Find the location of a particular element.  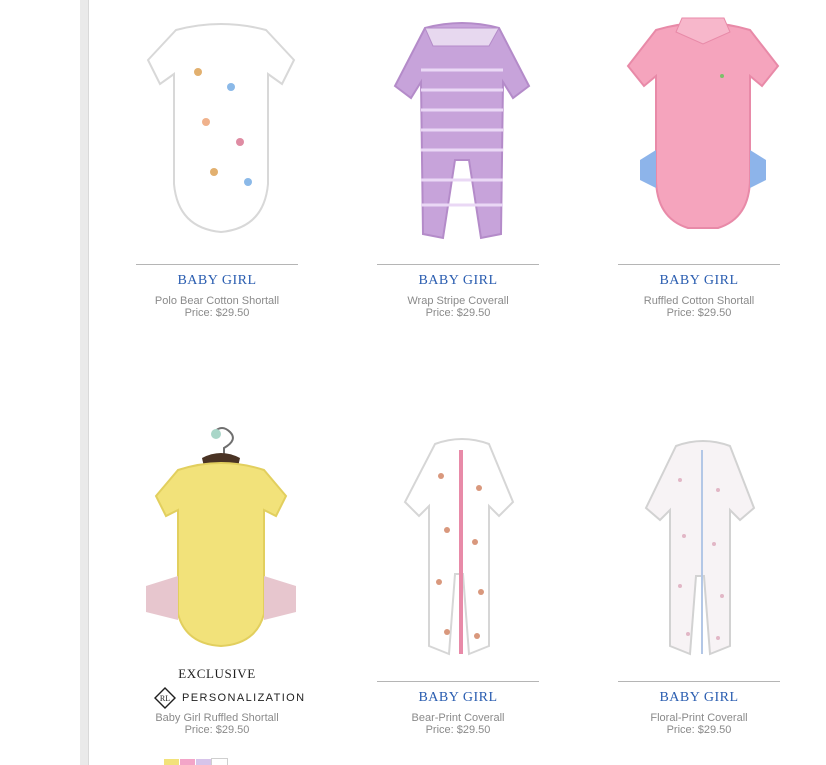

rl-logo-icon: RL is located at coordinates (165, 698).